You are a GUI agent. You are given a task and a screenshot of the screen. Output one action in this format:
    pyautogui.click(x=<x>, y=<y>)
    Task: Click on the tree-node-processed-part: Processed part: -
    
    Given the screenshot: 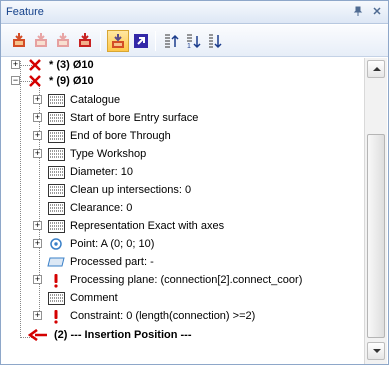 What is the action you would take?
    pyautogui.click(x=100, y=262)
    